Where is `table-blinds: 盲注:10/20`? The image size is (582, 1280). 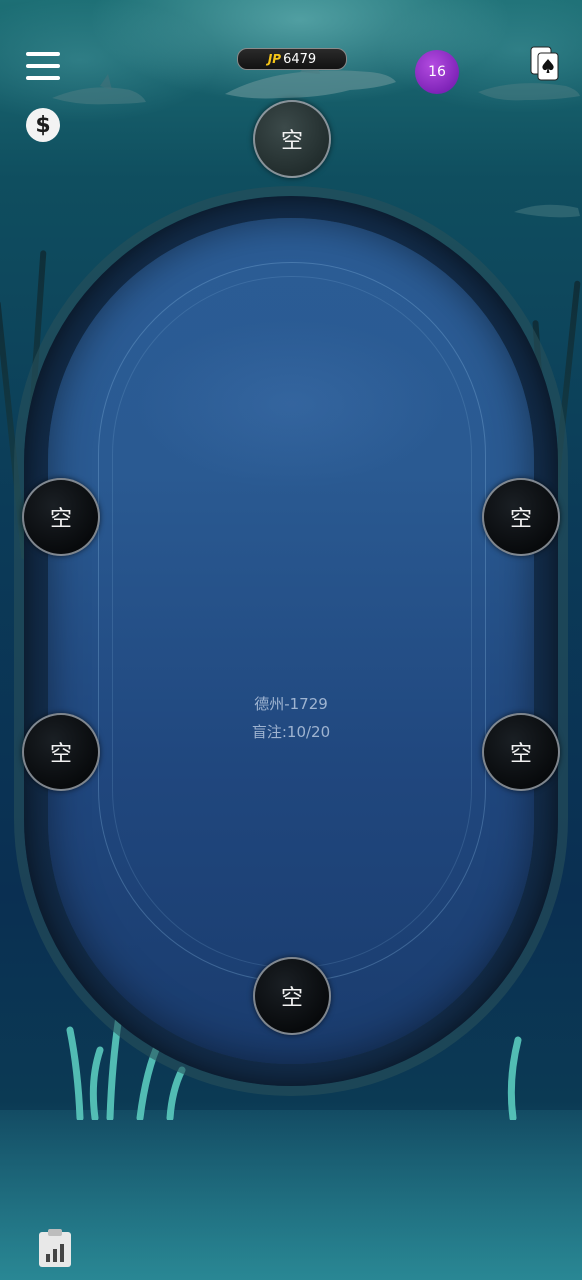
table-blinds: 盲注:10/20 is located at coordinates (291, 732).